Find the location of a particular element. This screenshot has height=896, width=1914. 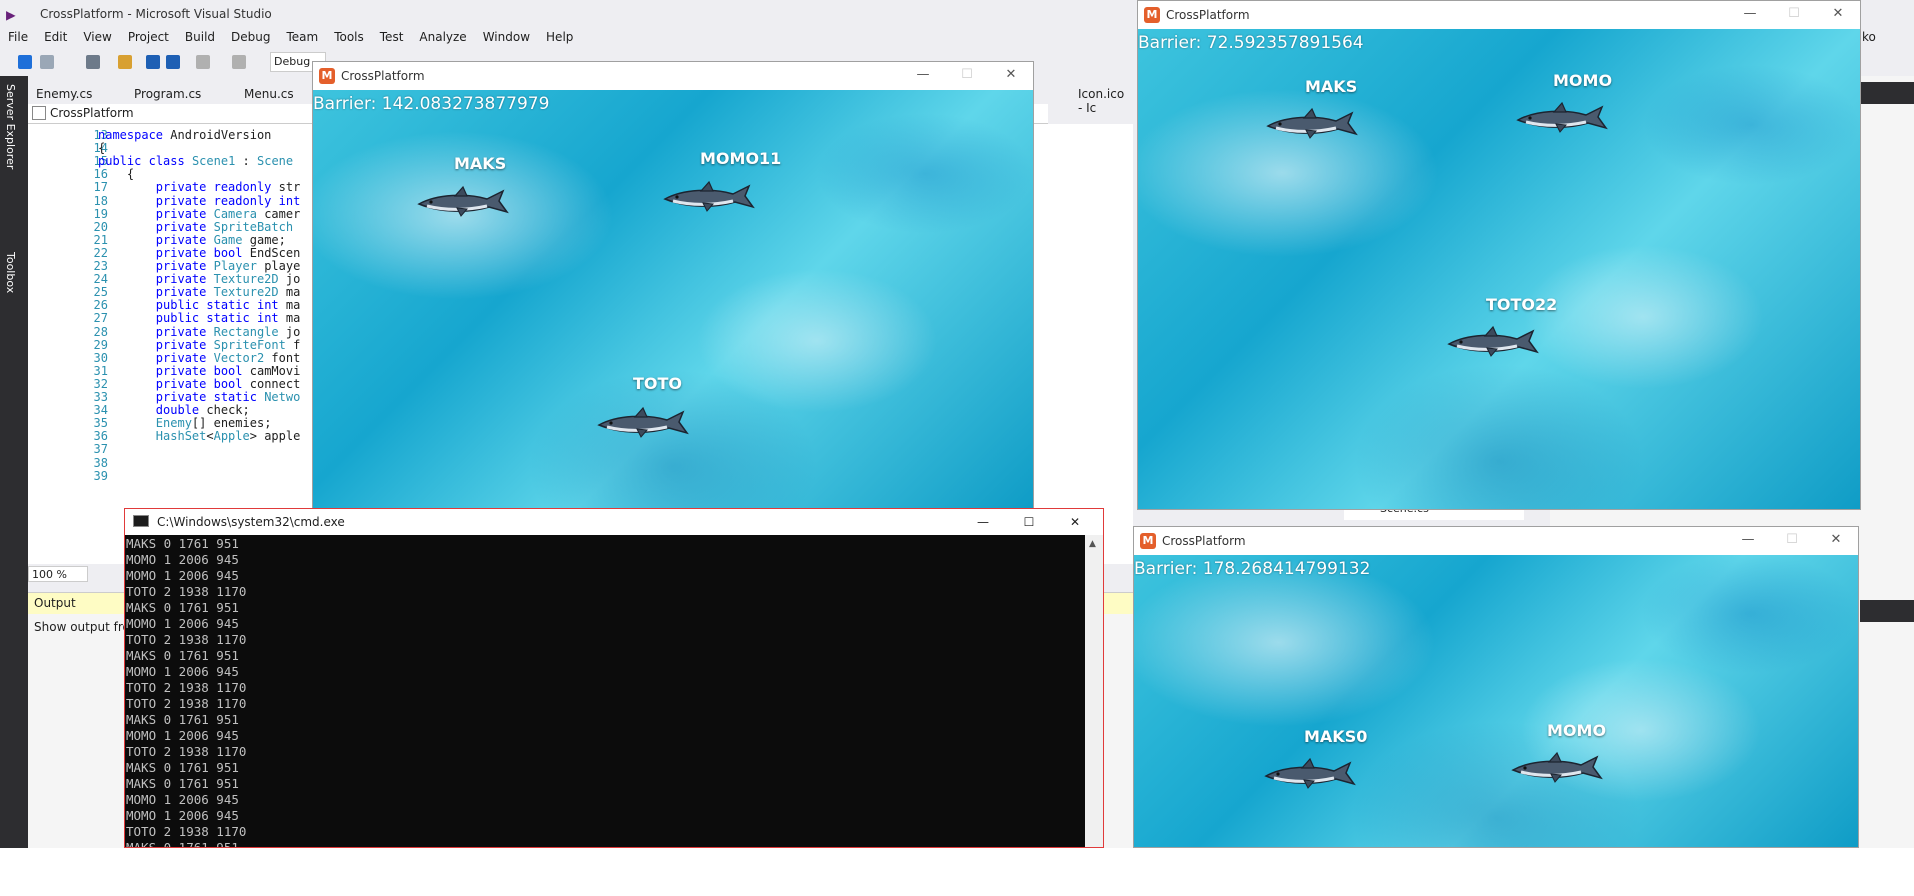

user-account: ko is located at coordinates (1869, 37).